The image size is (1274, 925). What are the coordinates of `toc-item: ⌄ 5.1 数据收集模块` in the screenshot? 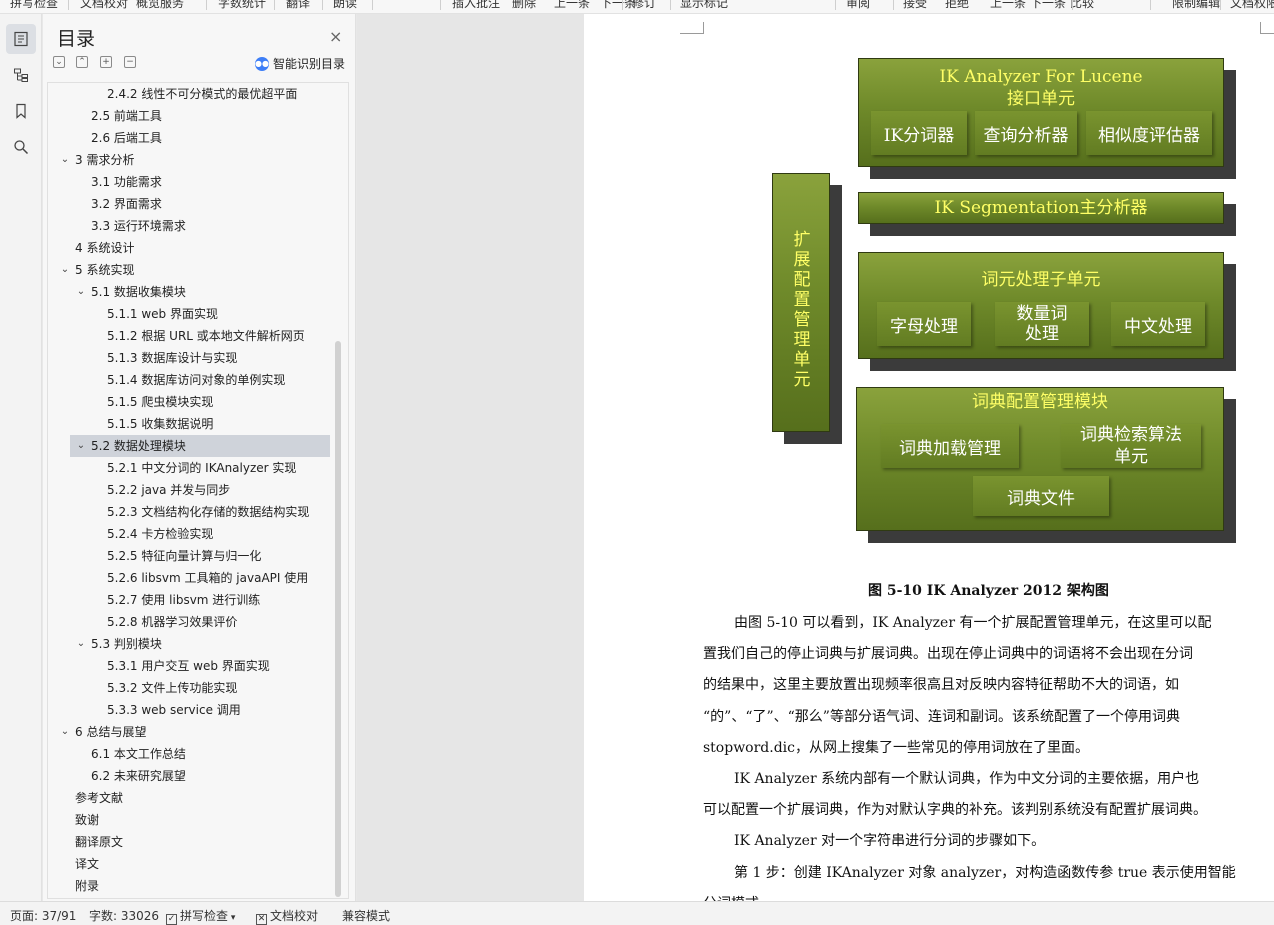 It's located at (190, 292).